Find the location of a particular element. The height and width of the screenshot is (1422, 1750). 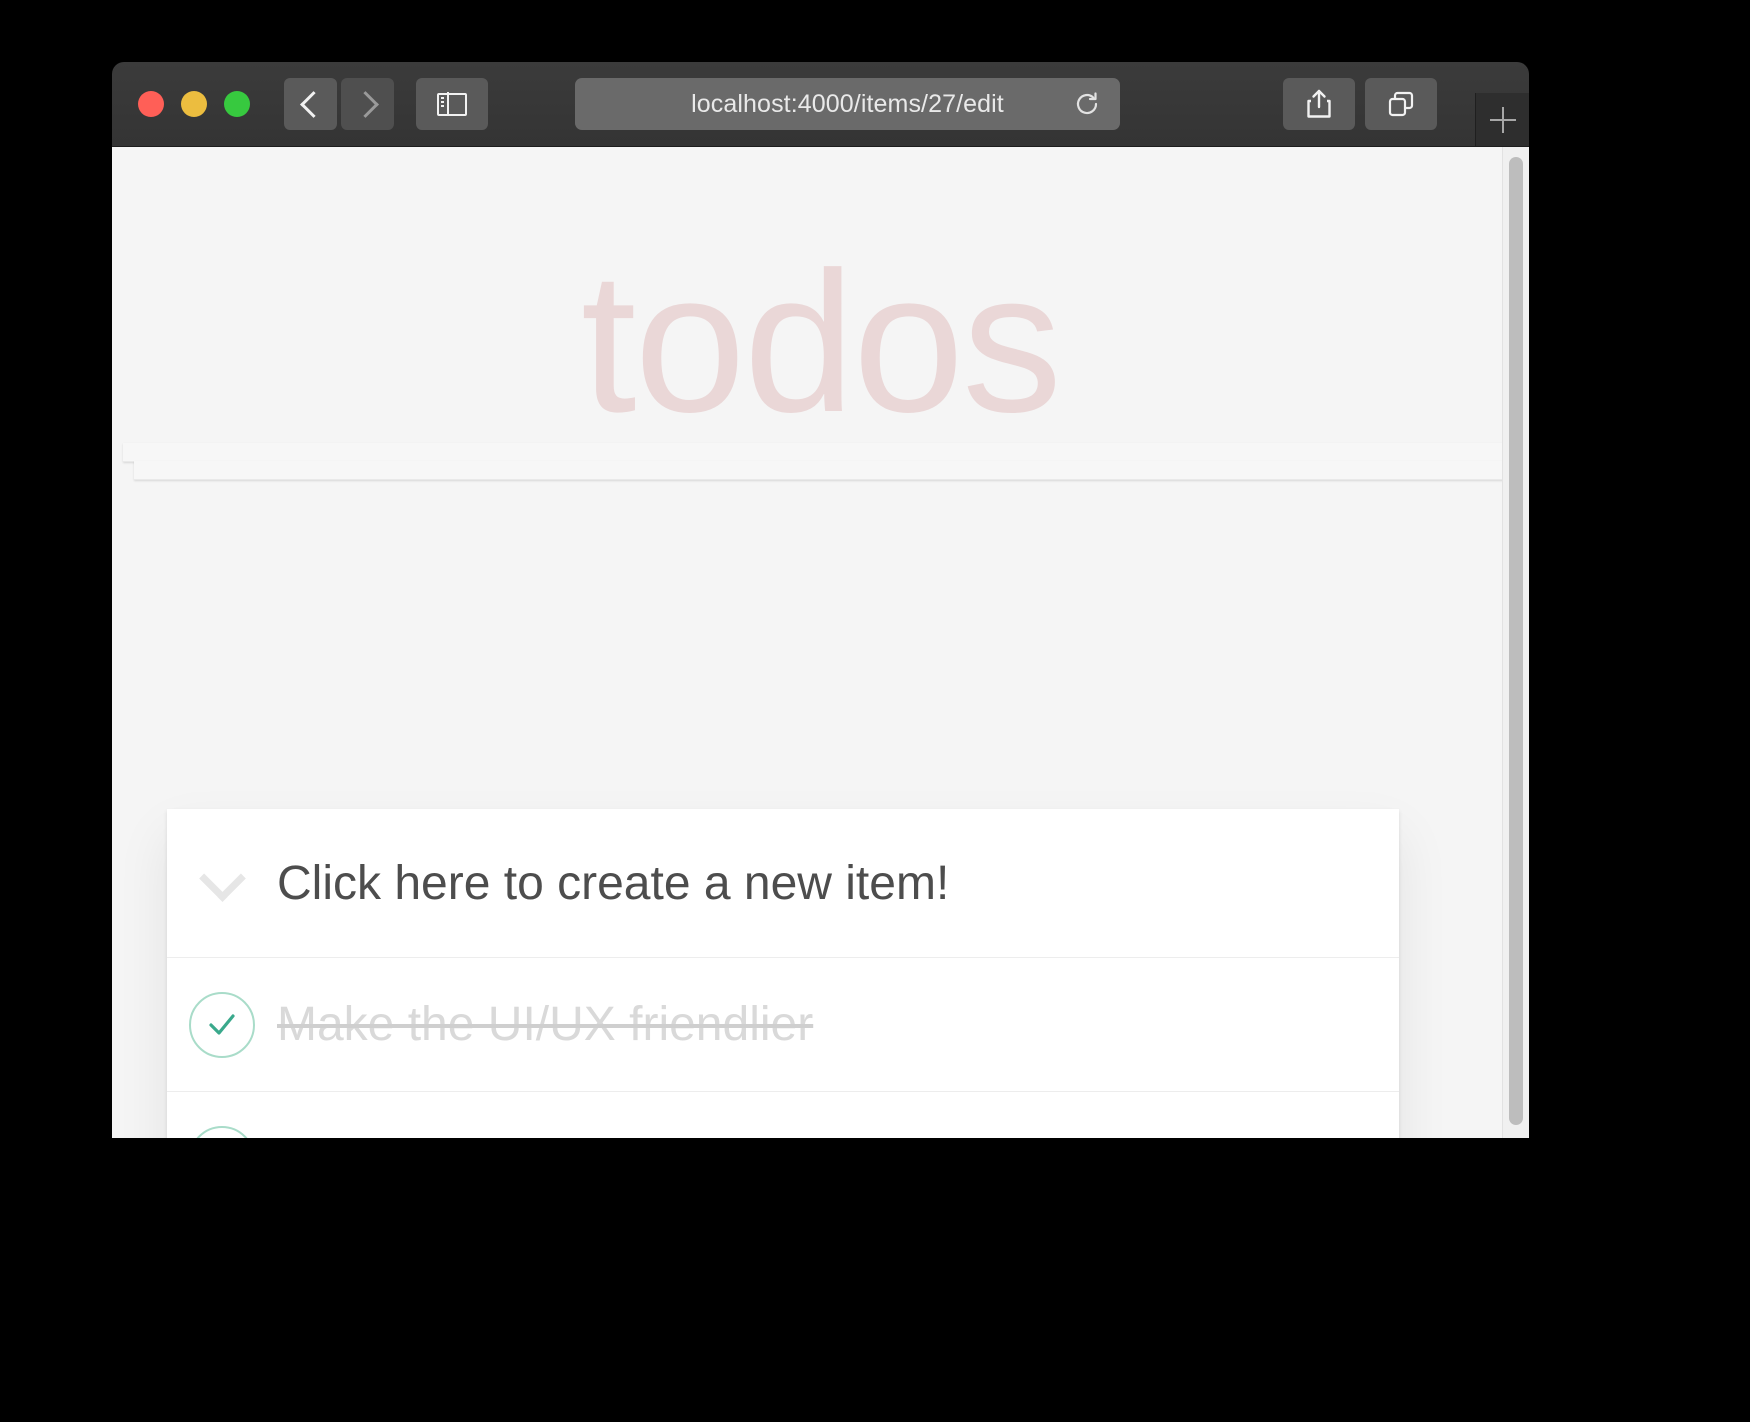

page-scrollbar is located at coordinates (1515, 642).